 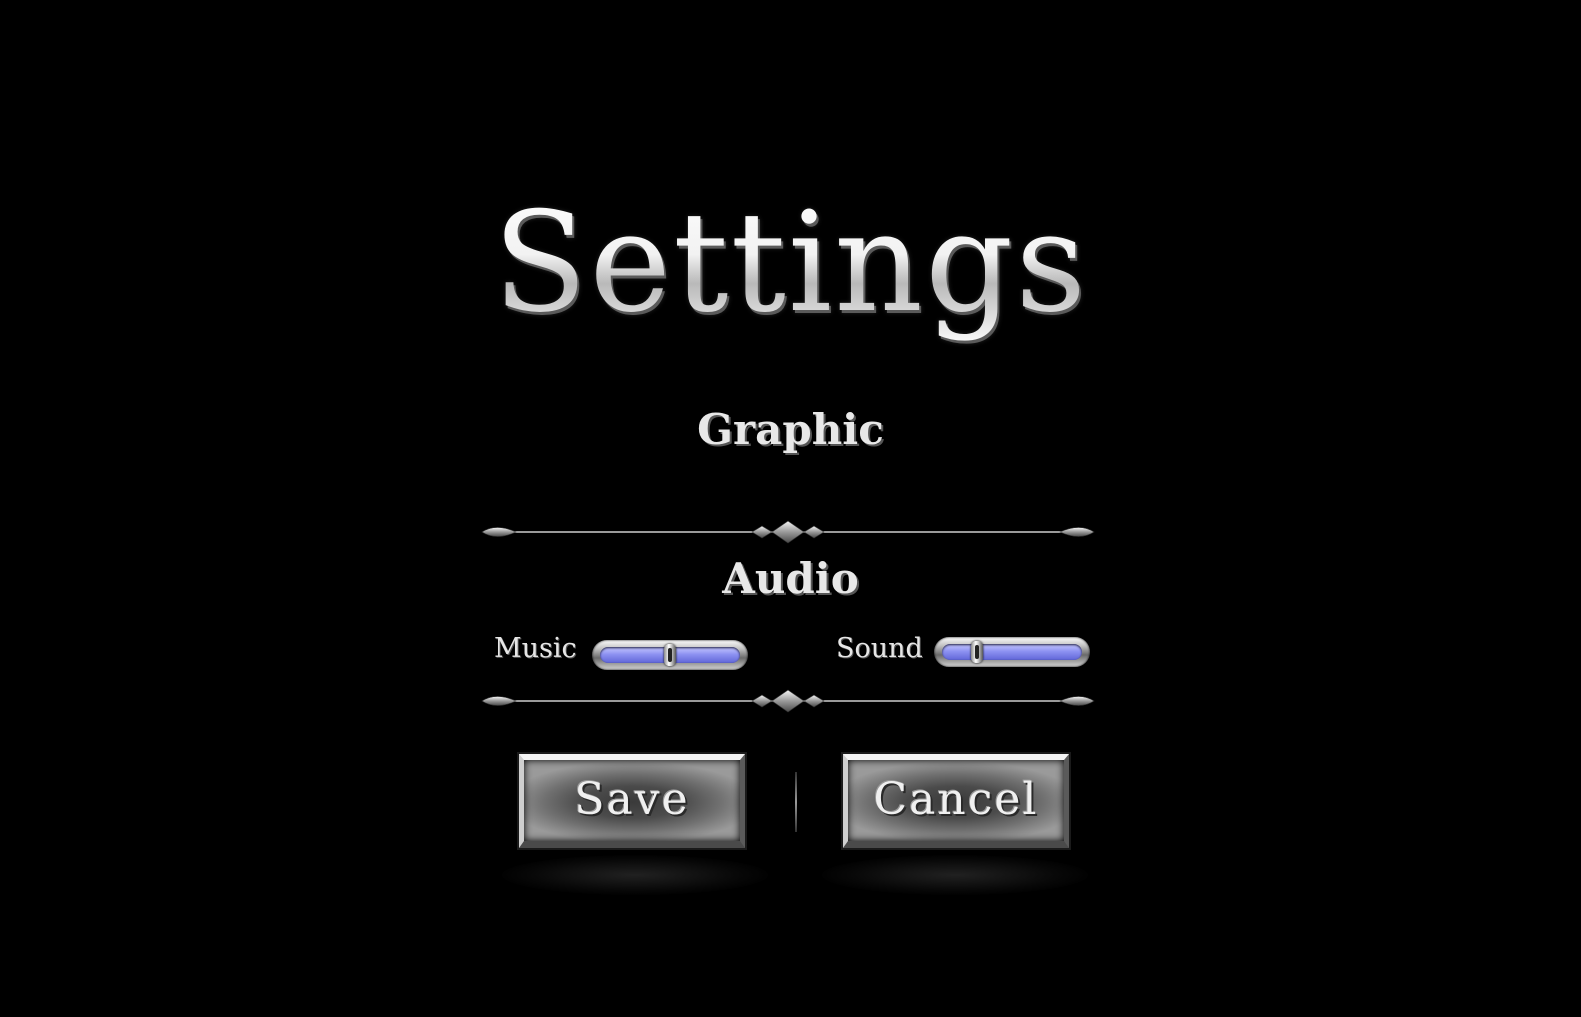 What do you see at coordinates (790, 578) in the screenshot?
I see `audio-heading: Audio` at bounding box center [790, 578].